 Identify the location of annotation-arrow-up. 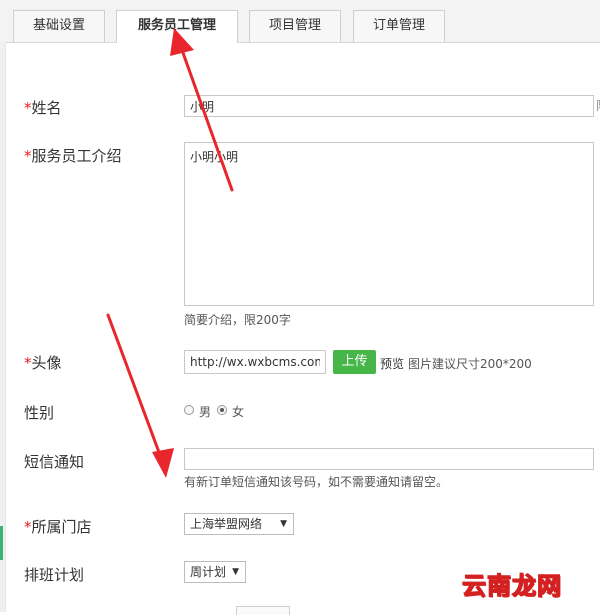
(202, 110).